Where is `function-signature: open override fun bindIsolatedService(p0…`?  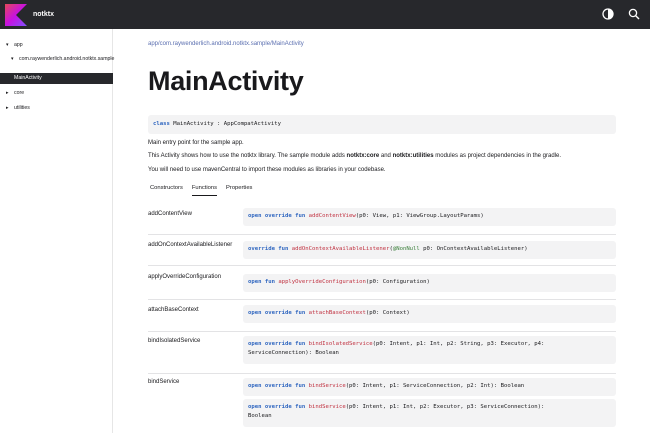
function-signature: open override fun bindIsolatedService(p0… is located at coordinates (429, 350).